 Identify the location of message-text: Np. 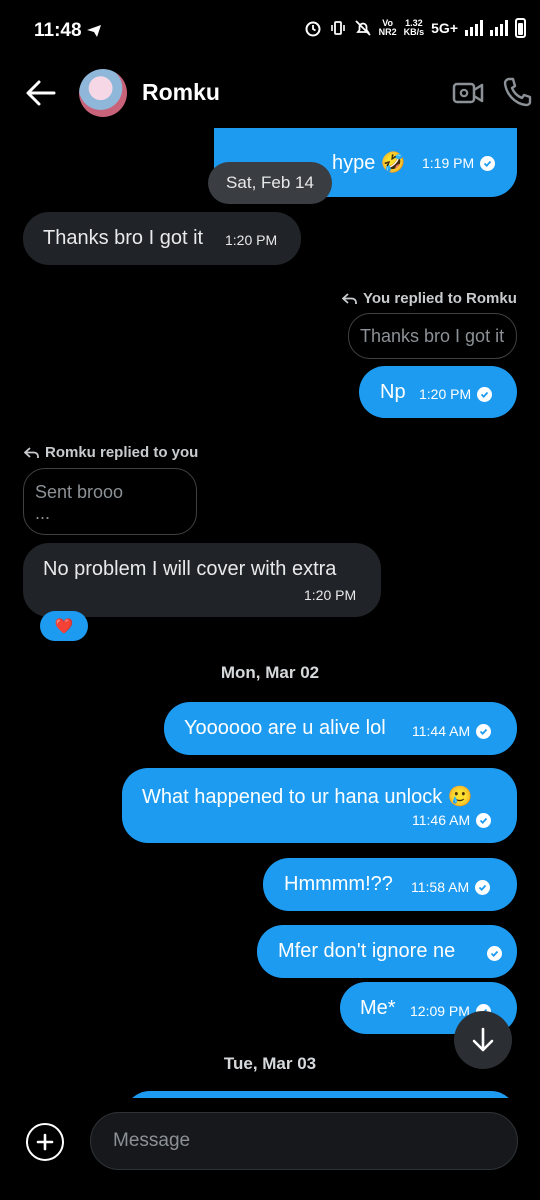
(393, 392).